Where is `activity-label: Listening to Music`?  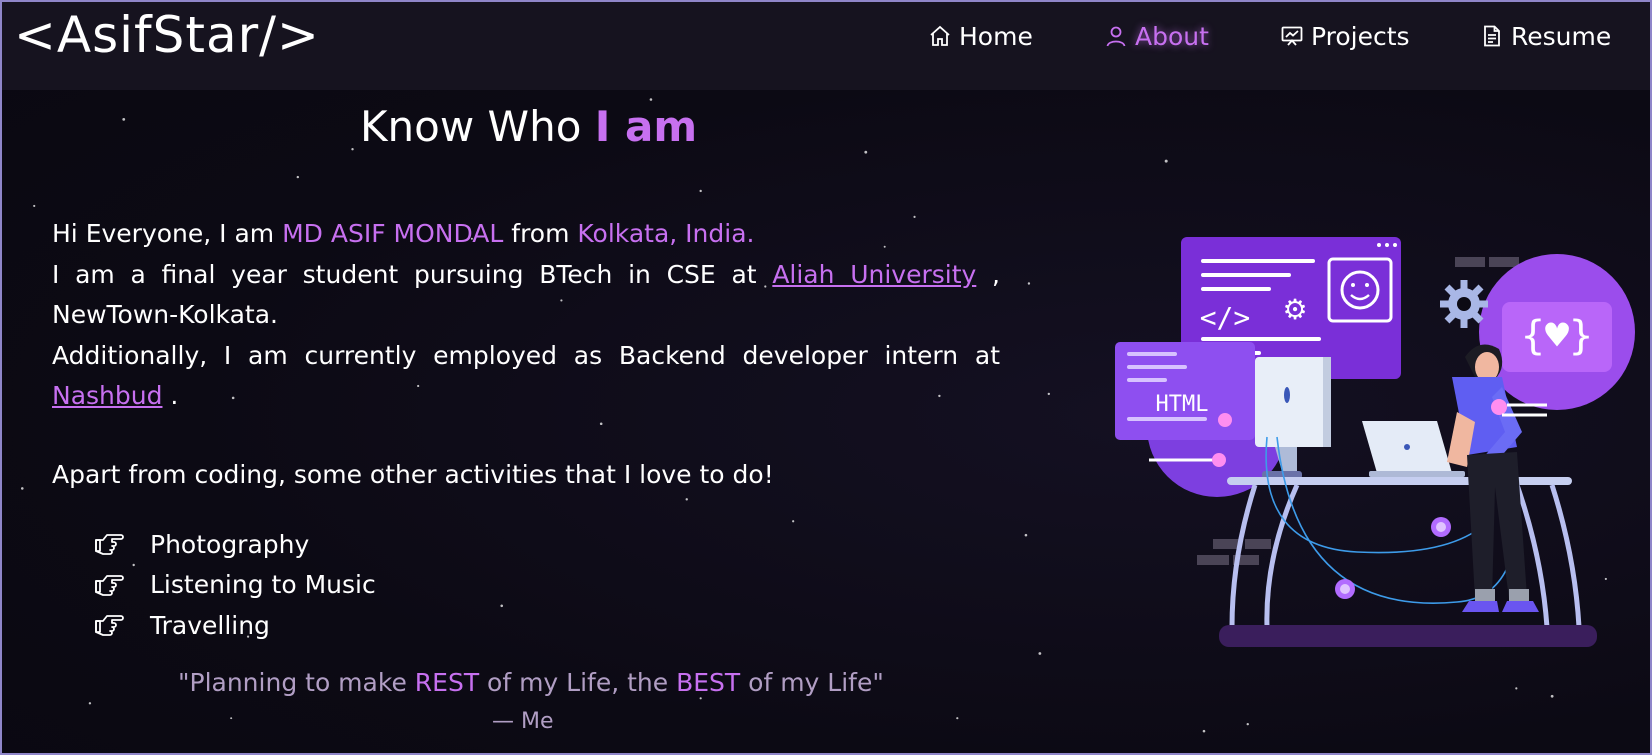 activity-label: Listening to Music is located at coordinates (263, 585).